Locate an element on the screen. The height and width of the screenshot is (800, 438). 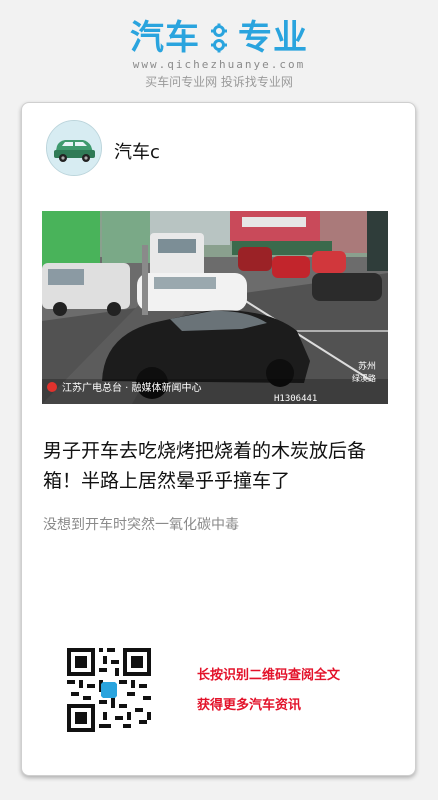
qr-code-icon is located at coordinates (109, 690).